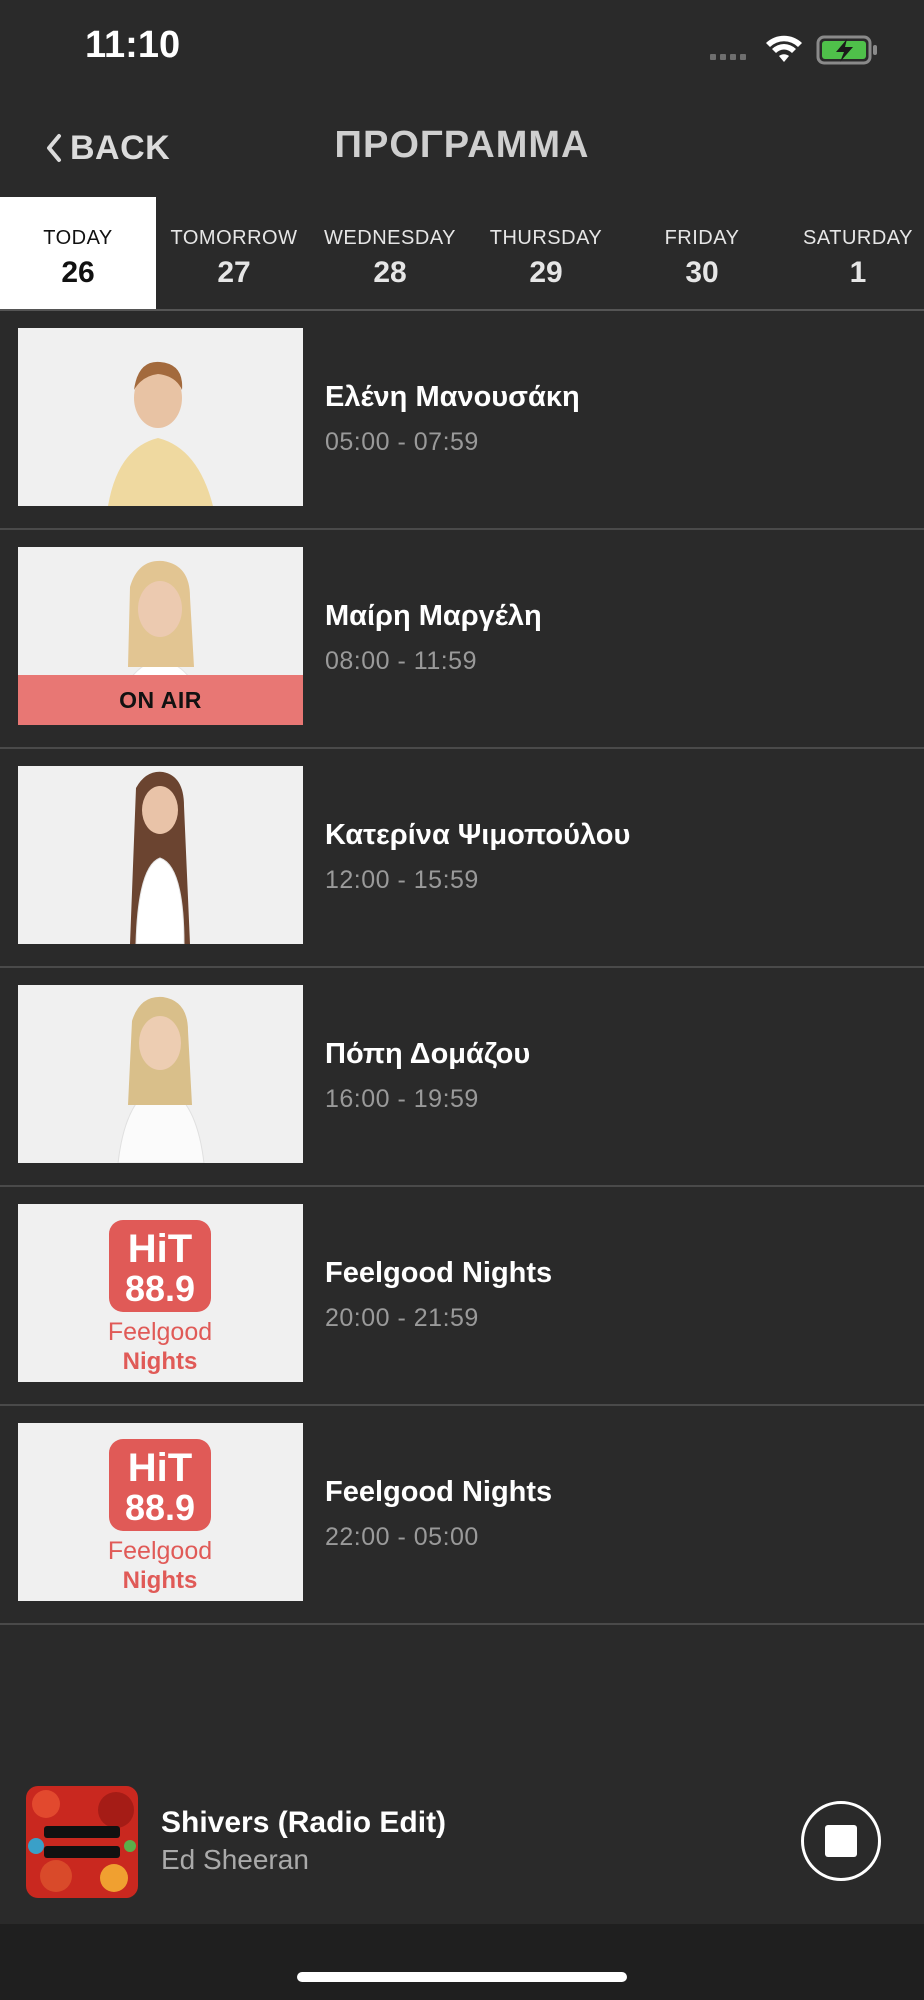  What do you see at coordinates (784, 48) in the screenshot?
I see `wifi-icon` at bounding box center [784, 48].